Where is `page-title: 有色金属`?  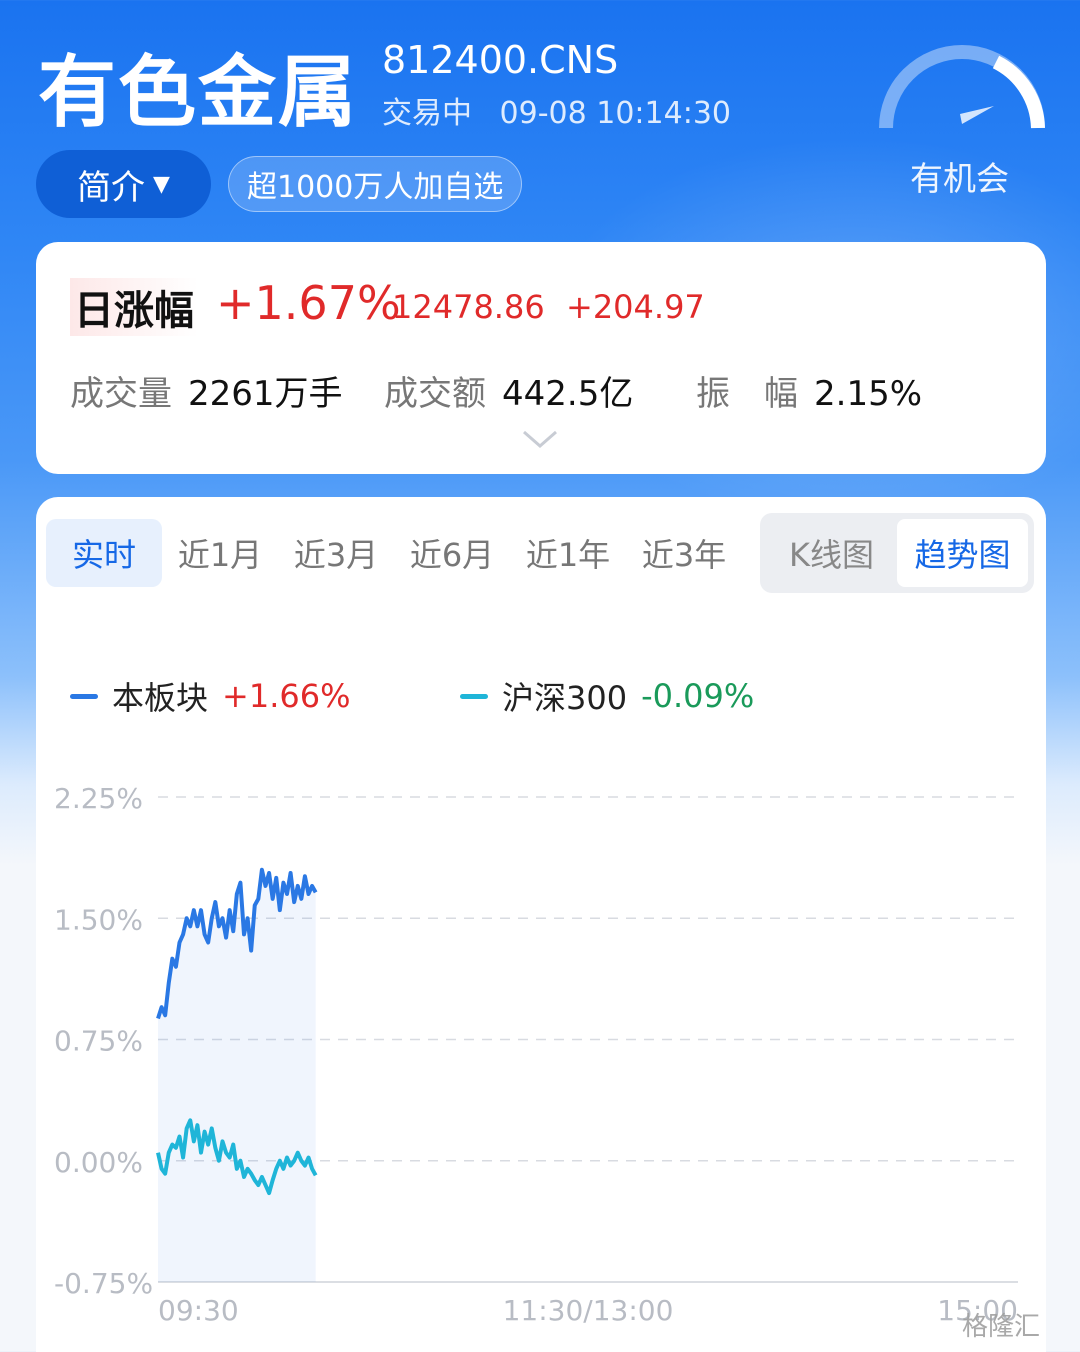 page-title: 有色金属 is located at coordinates (198, 93).